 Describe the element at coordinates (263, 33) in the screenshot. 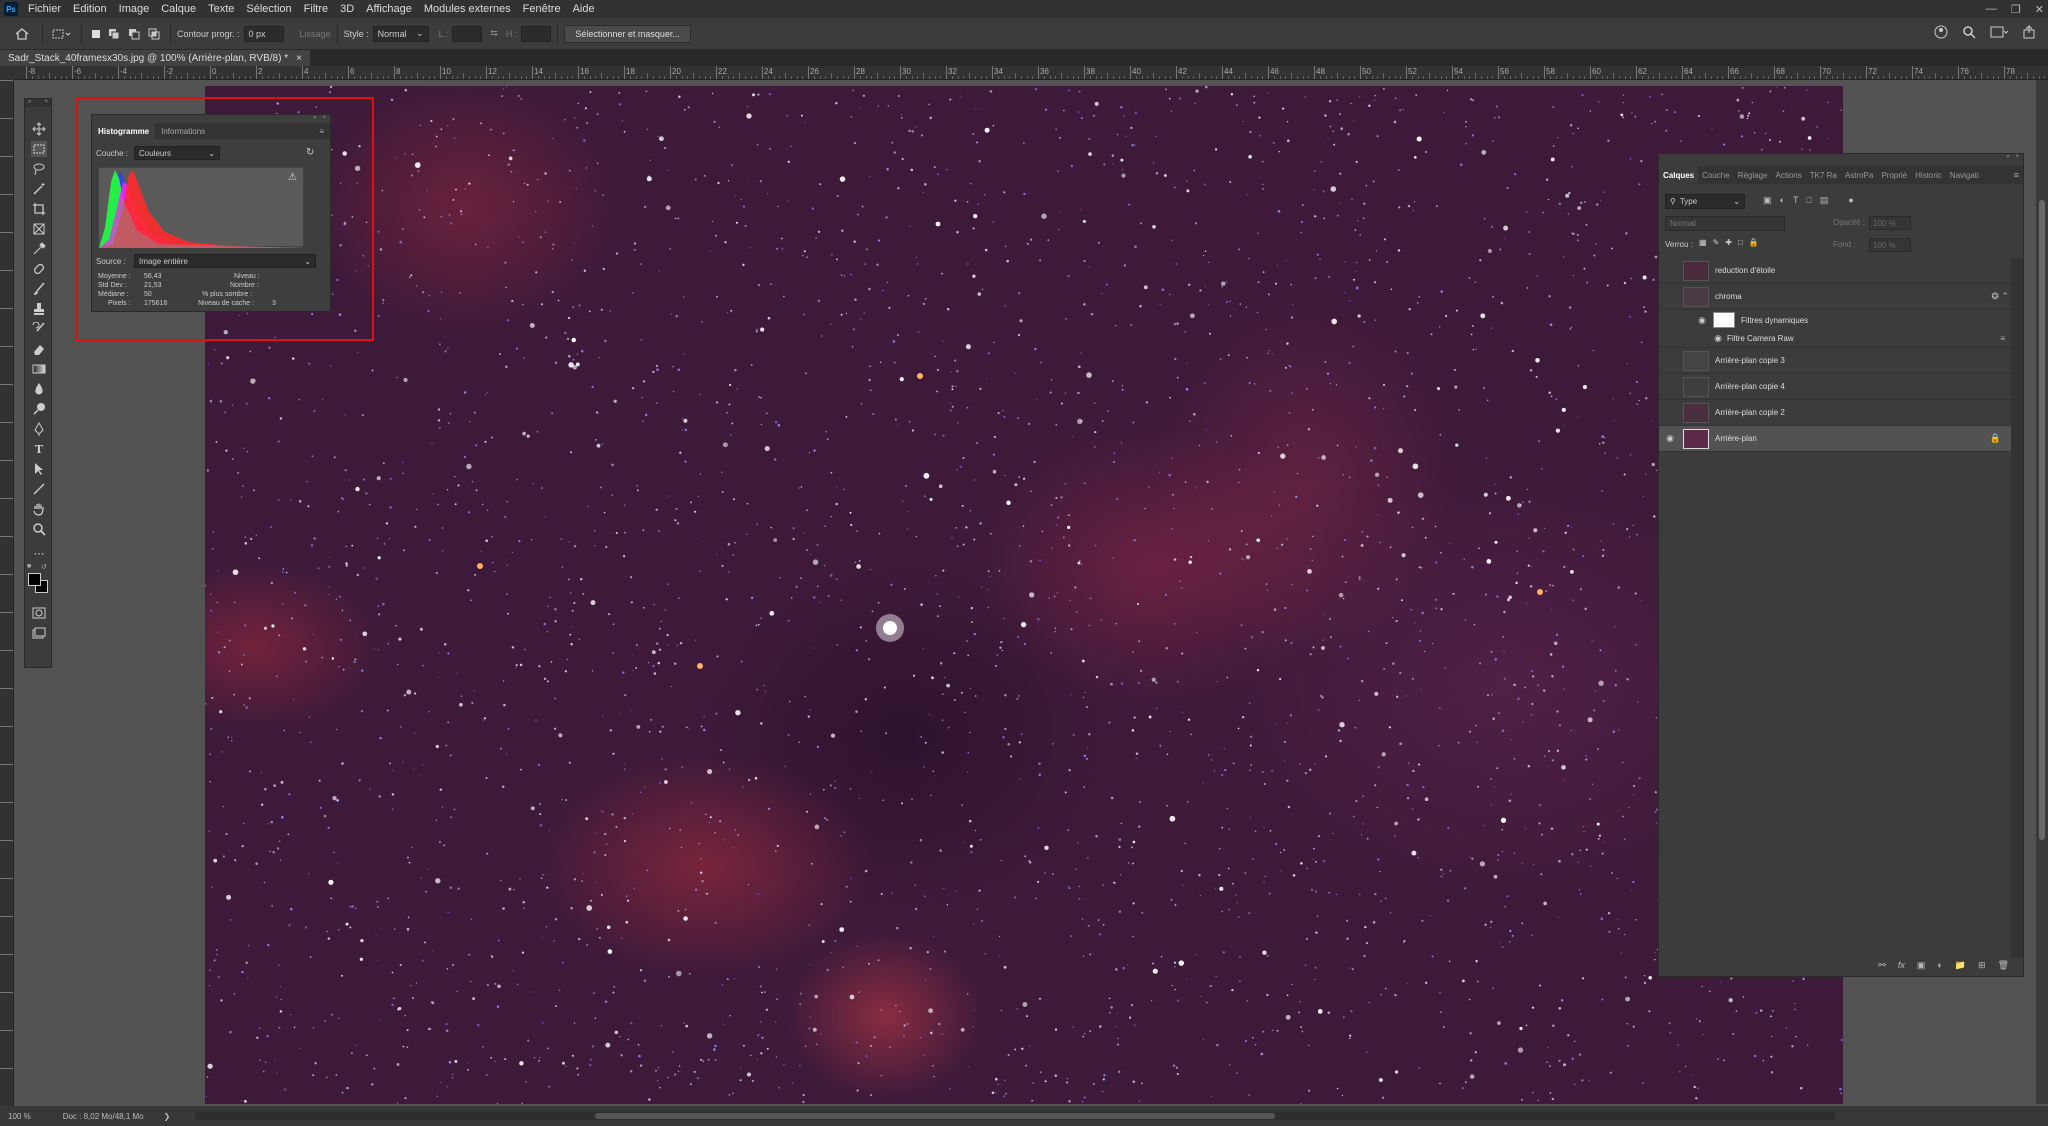

I see `contour-input: 0 px` at that location.